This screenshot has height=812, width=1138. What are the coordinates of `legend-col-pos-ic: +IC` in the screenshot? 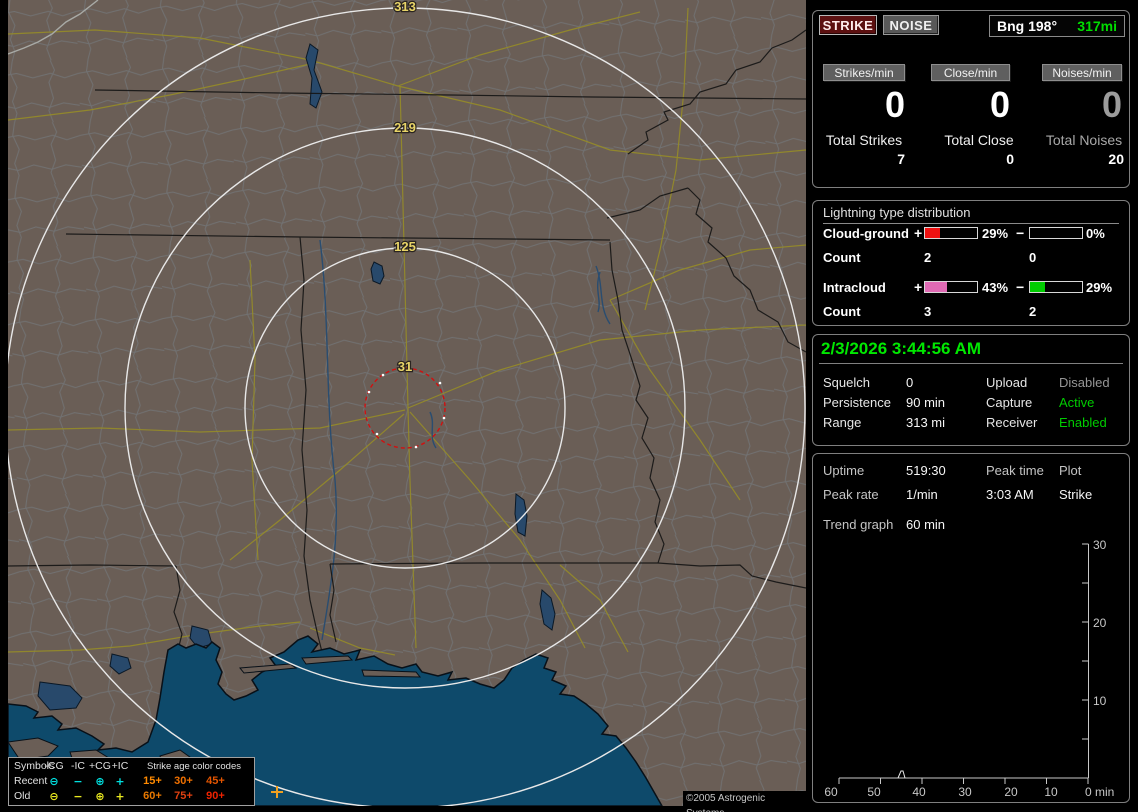 It's located at (120, 766).